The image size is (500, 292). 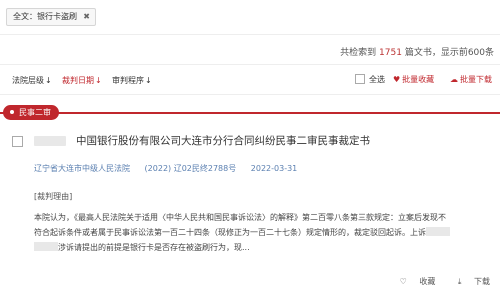 I want to click on filter-bar: 全文：银行卡盗刷 ✖, so click(x=250, y=17).